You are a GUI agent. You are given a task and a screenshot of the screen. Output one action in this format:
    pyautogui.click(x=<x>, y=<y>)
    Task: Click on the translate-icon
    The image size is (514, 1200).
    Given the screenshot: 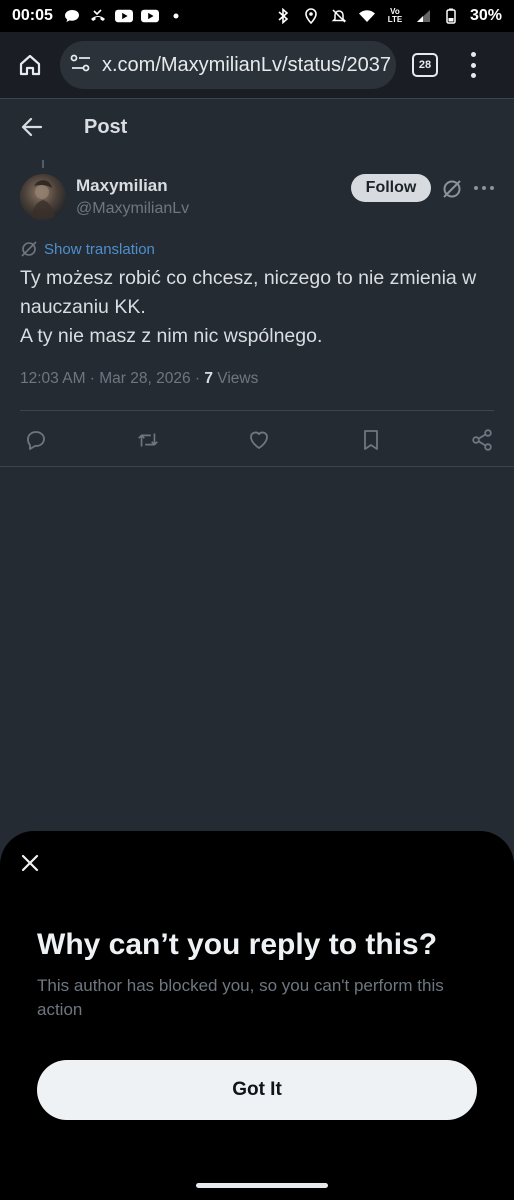 What is the action you would take?
    pyautogui.click(x=29, y=249)
    